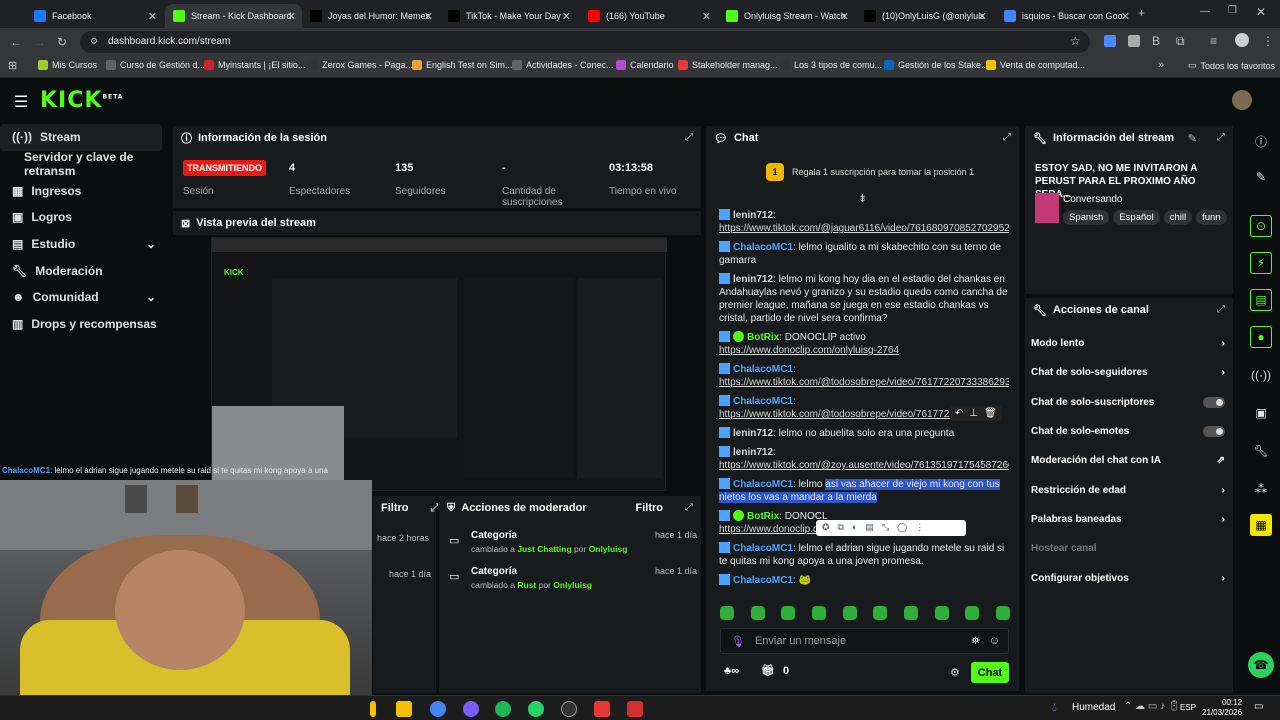 The height and width of the screenshot is (720, 1280). Describe the element at coordinates (569, 709) in the screenshot. I see `obs-icon` at that location.